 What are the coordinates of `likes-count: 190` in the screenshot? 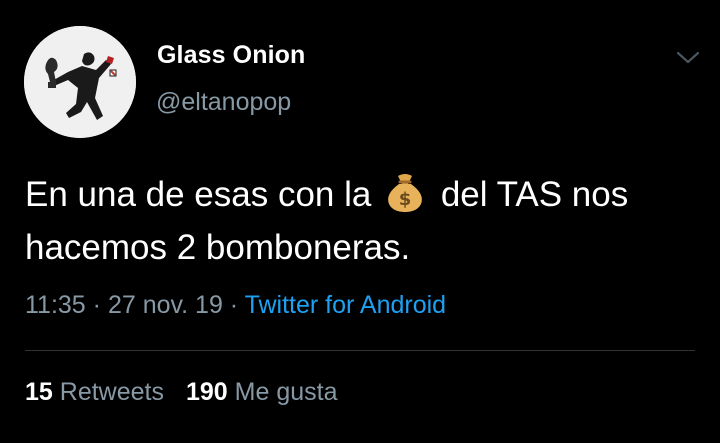 It's located at (206, 392).